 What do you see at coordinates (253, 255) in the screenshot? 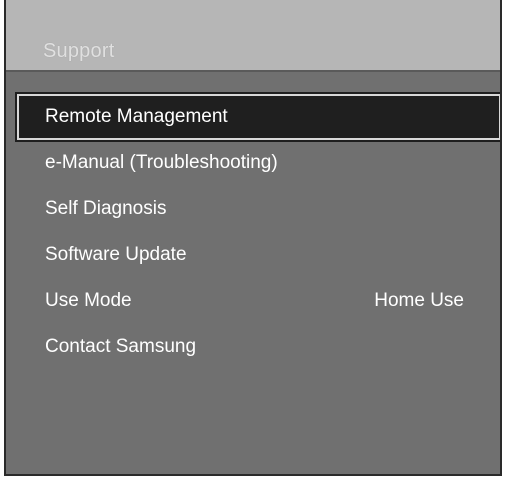
I see `menu-item-software-update: Software Update` at bounding box center [253, 255].